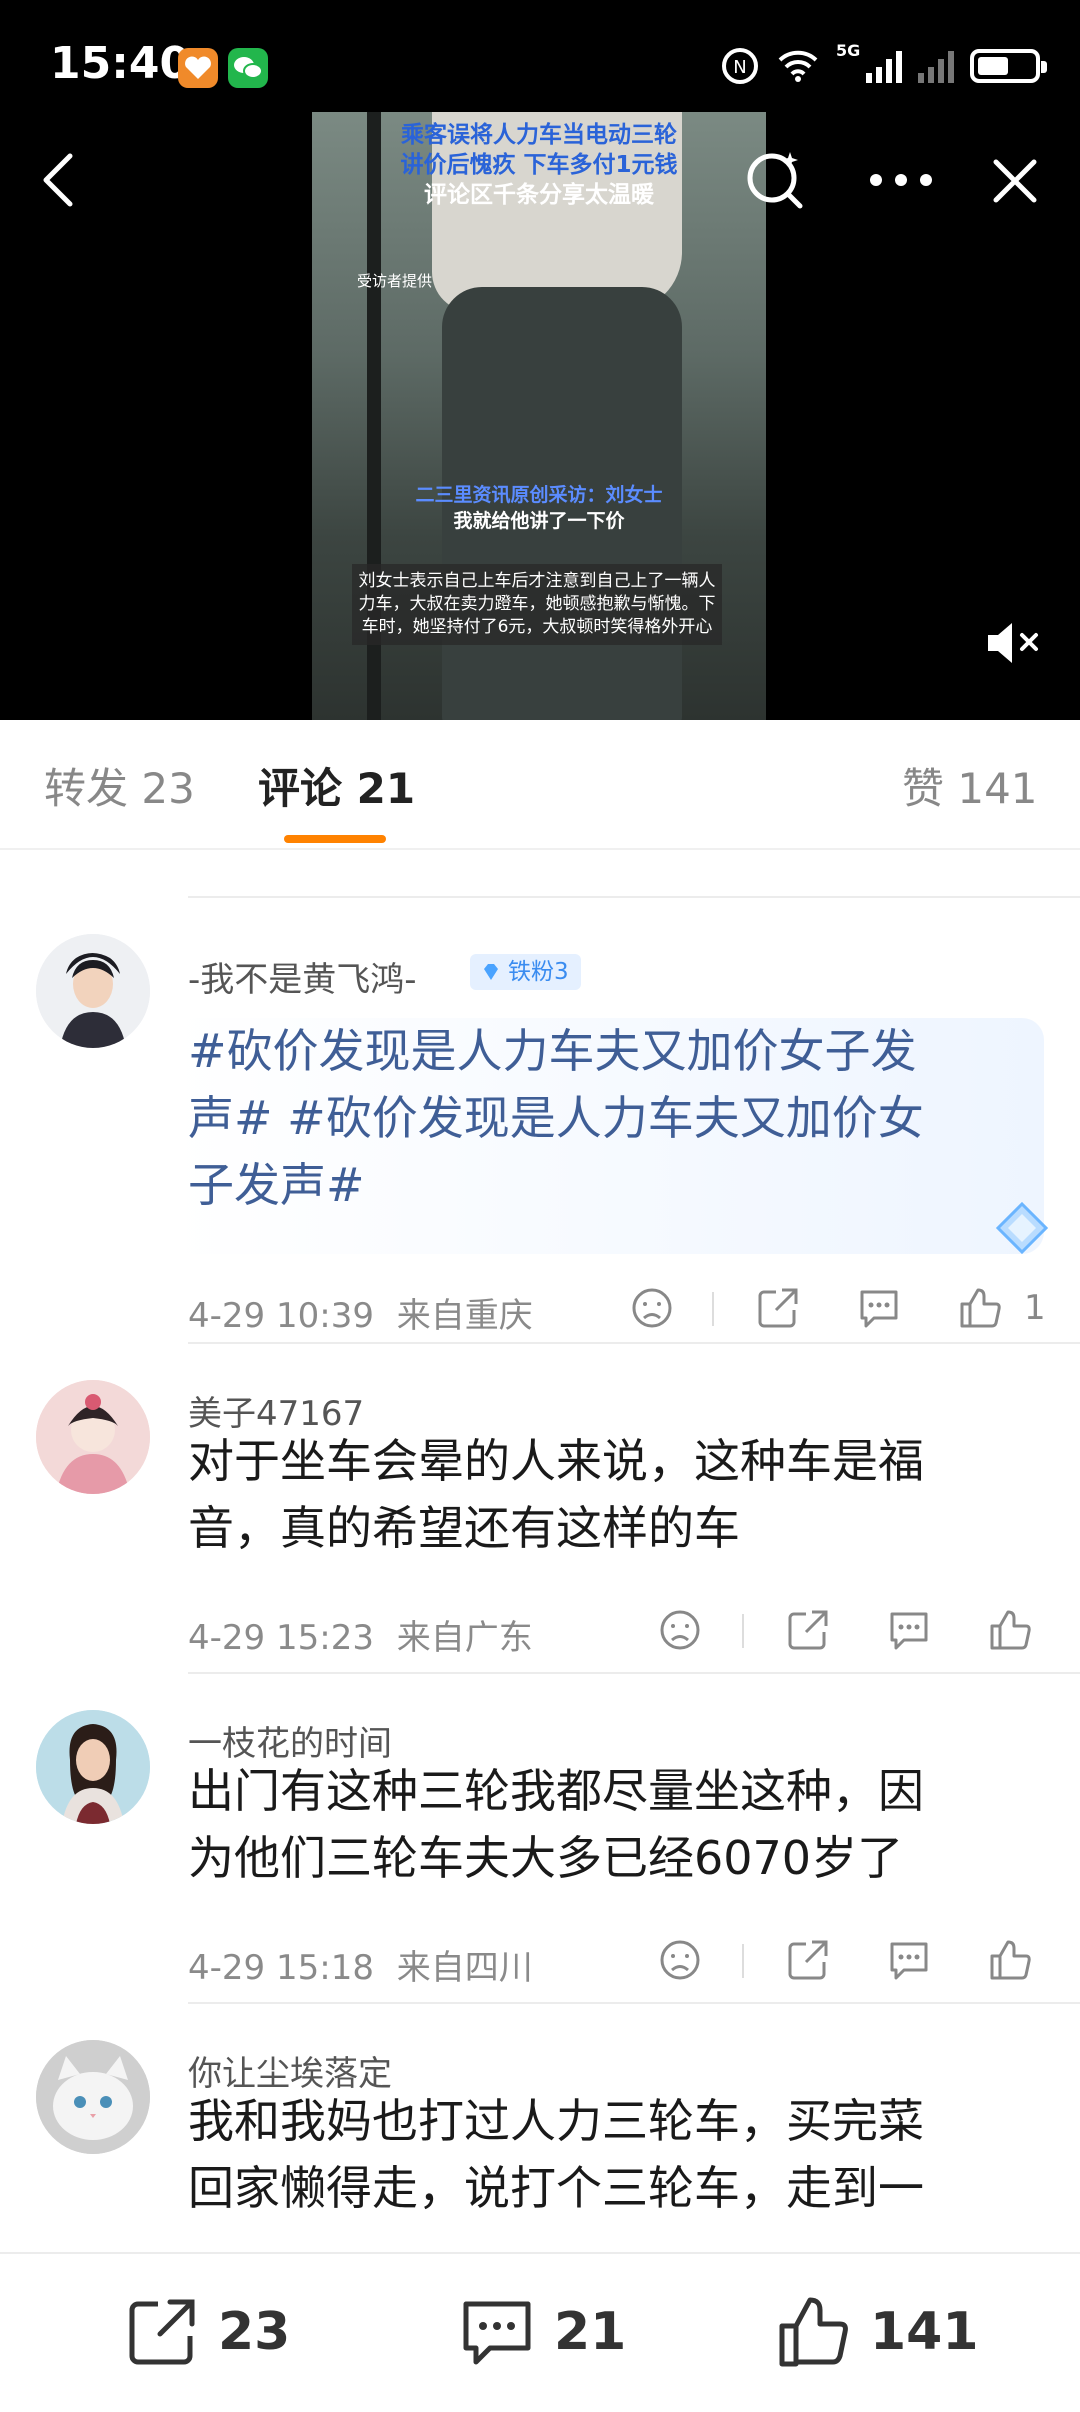  I want to click on comment-item: 你让尘埃落定 我和我妈也打过人力三轮车，买完菜 回家懒得走，说打个三轮车，走到一, so click(540, 2127).